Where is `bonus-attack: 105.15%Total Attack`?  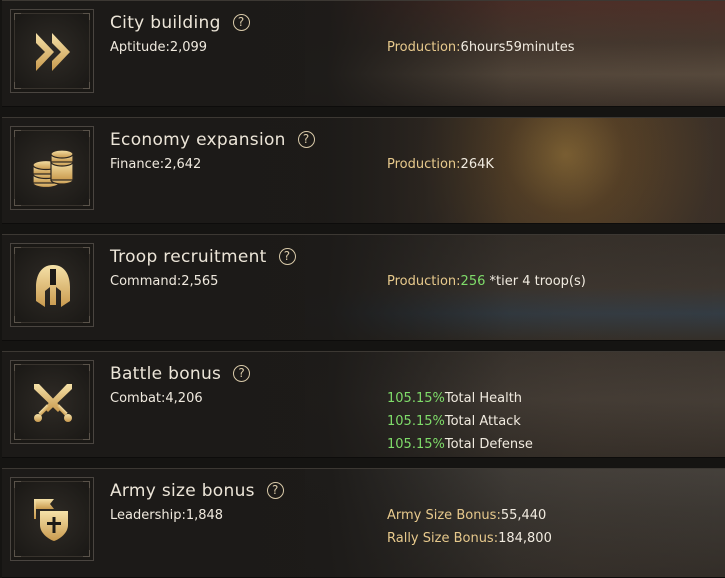 bonus-attack: 105.15%Total Attack is located at coordinates (454, 421).